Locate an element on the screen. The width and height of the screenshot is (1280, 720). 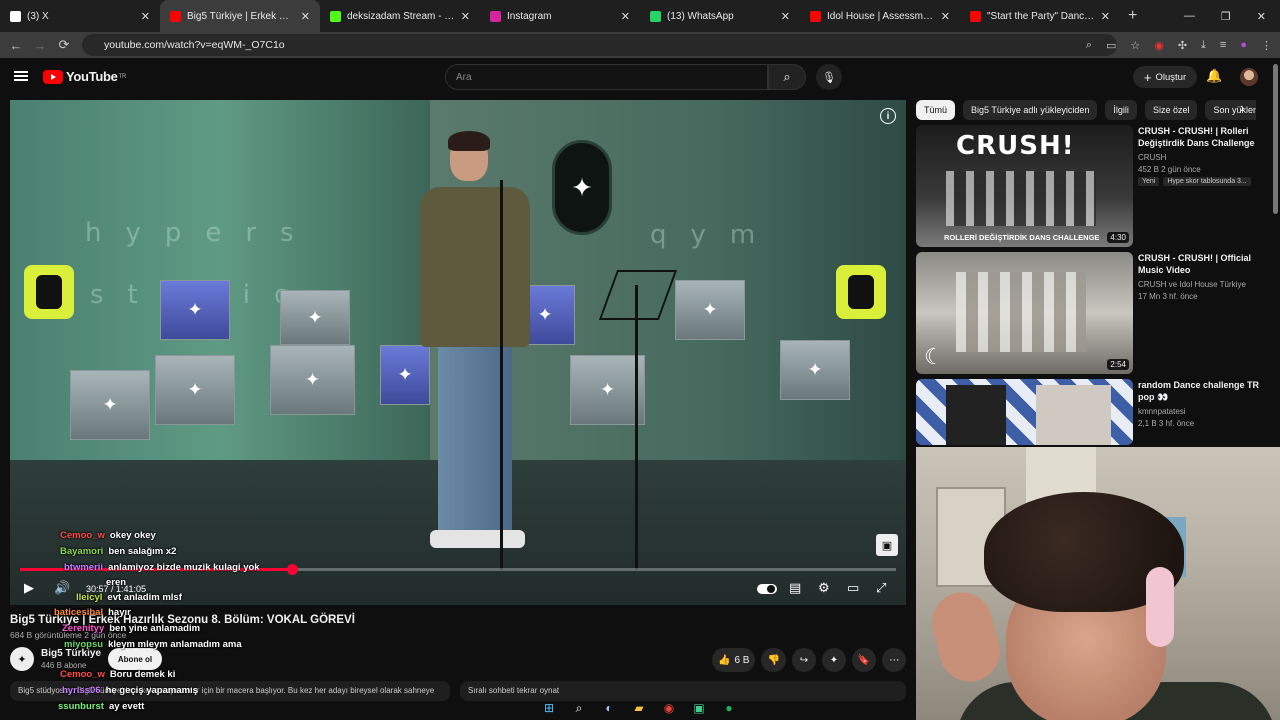
youtube-header: YouTube TR Ara ⌕ 🎙 + Oluştur 🔔 is located at coordinates (640, 78).